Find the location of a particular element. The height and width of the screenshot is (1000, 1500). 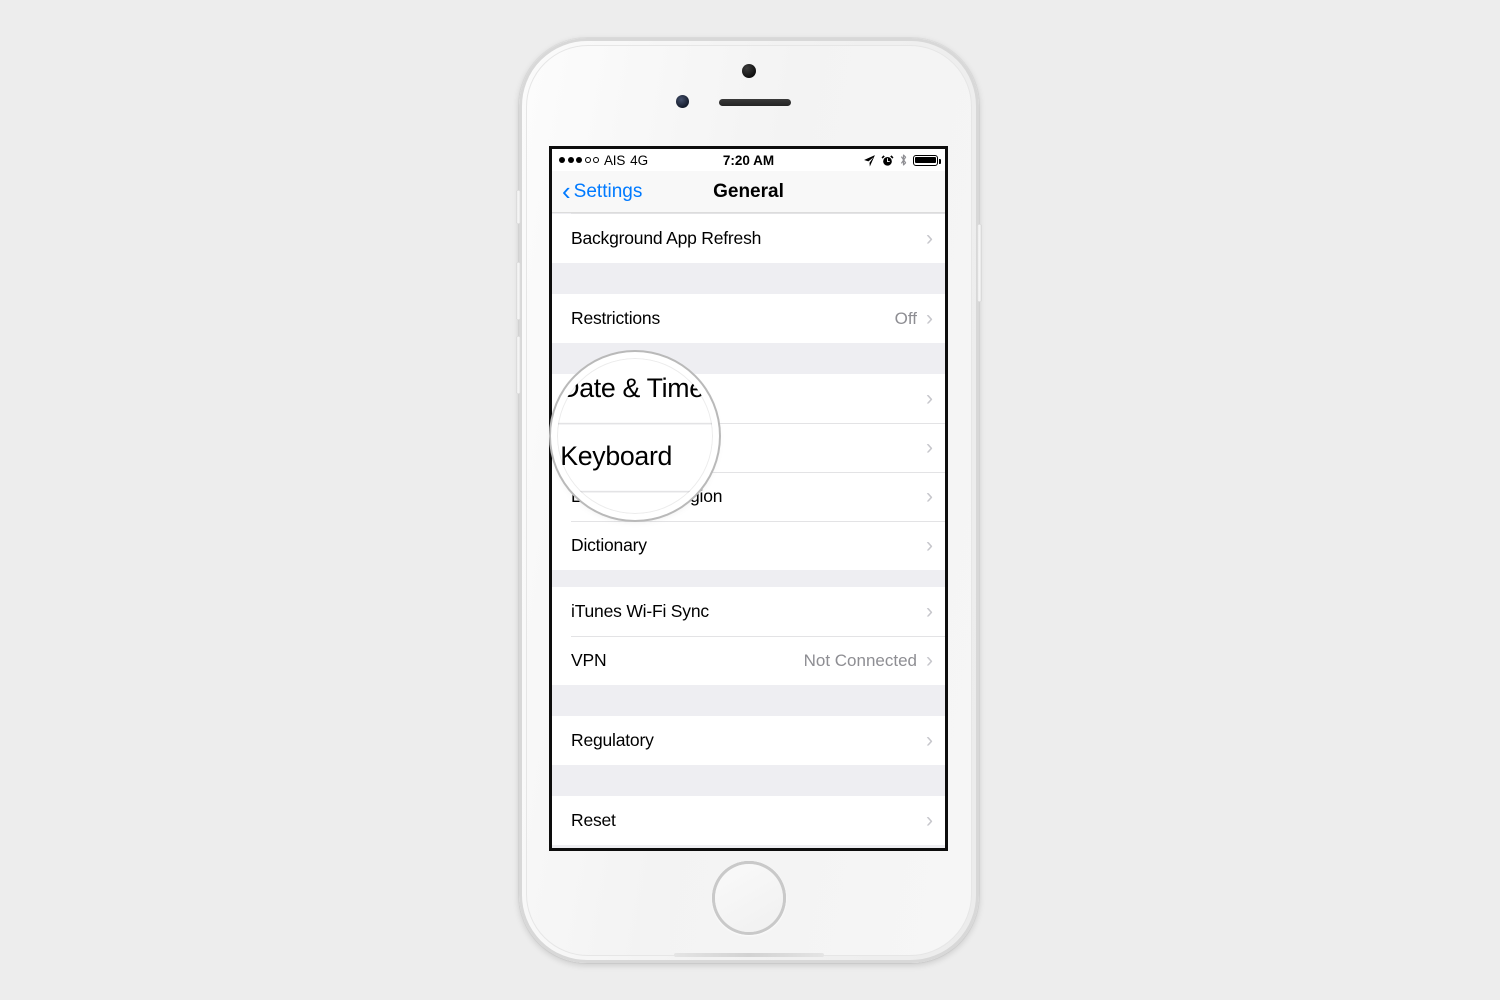

settings-group: Reset › is located at coordinates (748, 820).